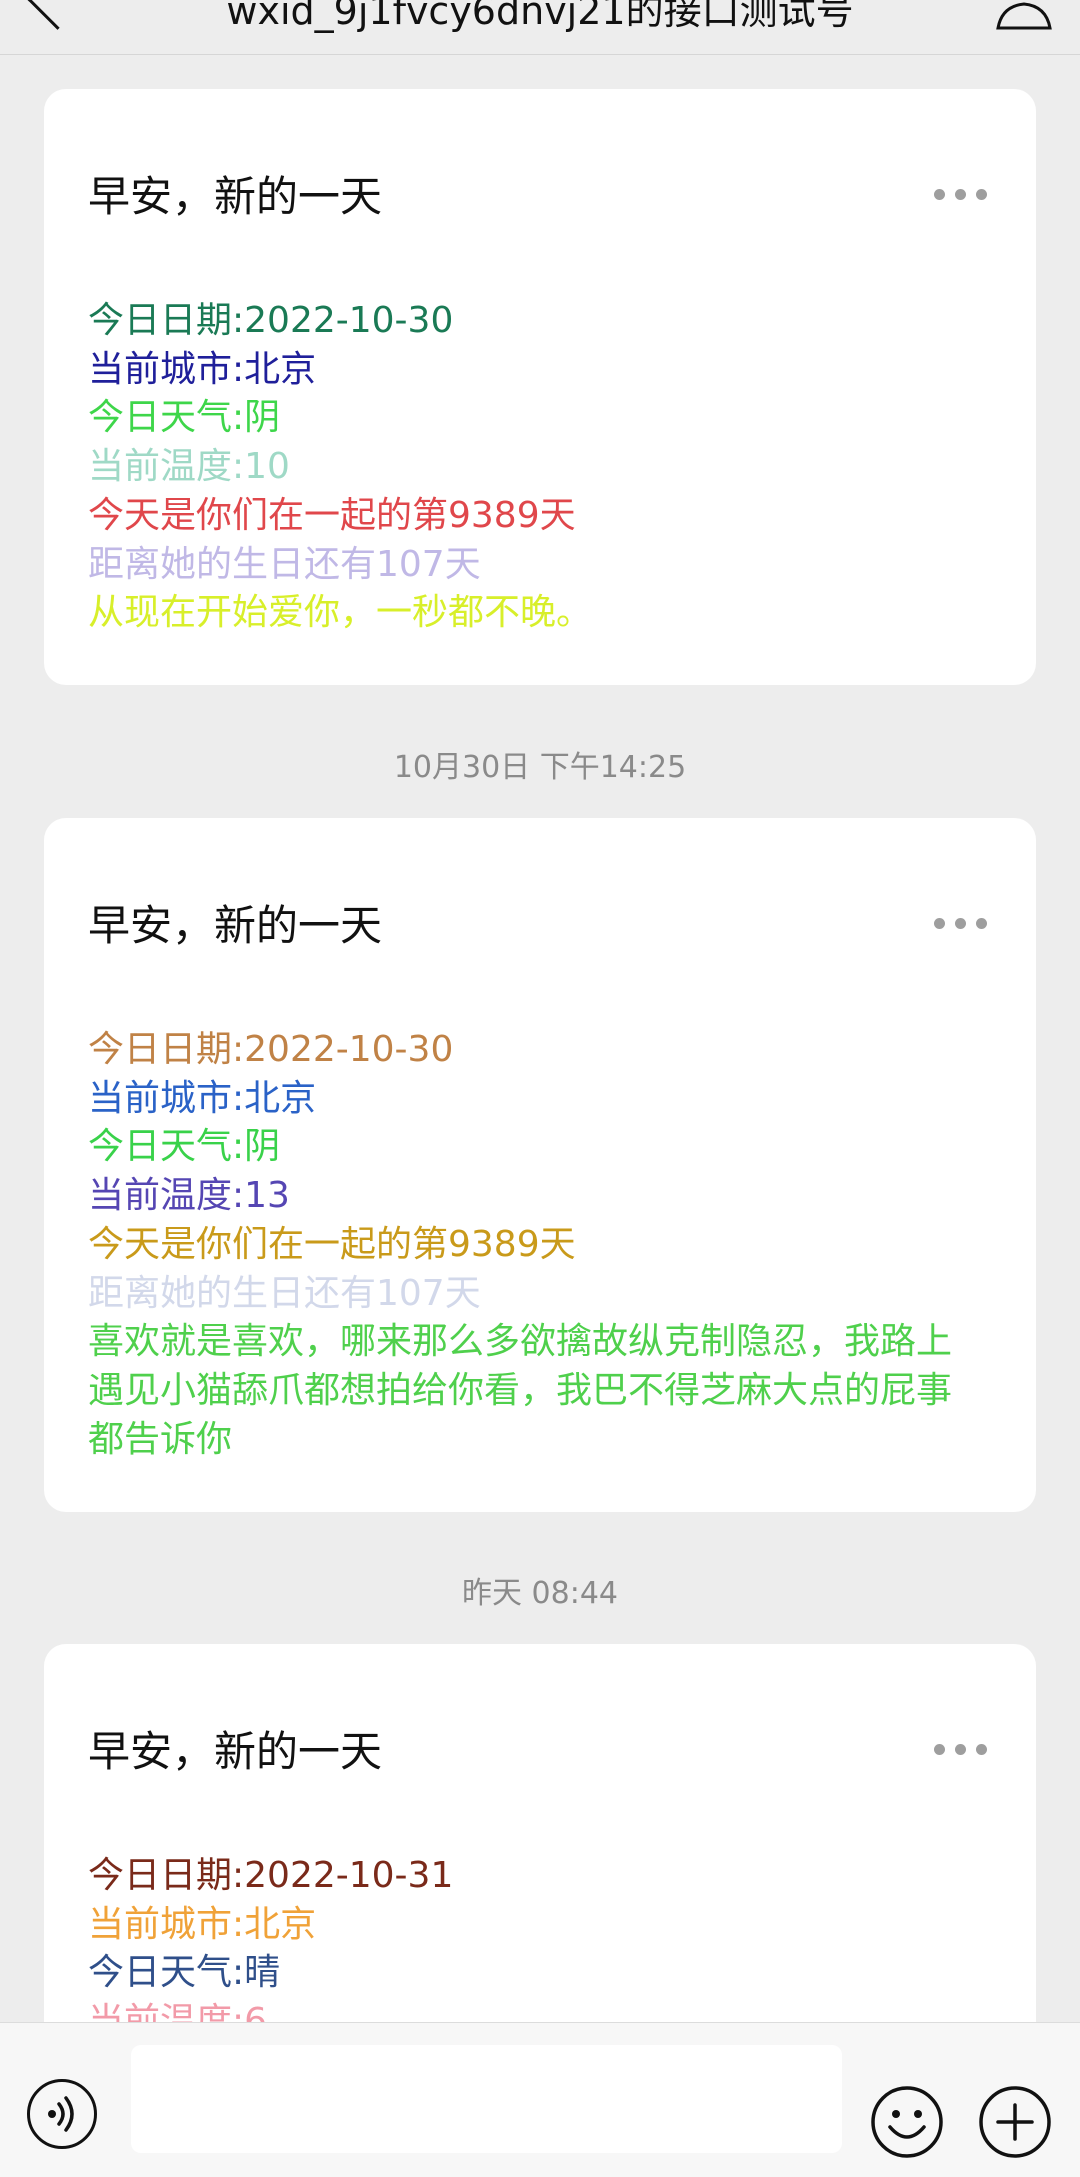 The image size is (1080, 2177). Describe the element at coordinates (178, 2011) in the screenshot. I see `temperature-line: 当前温度:6` at that location.